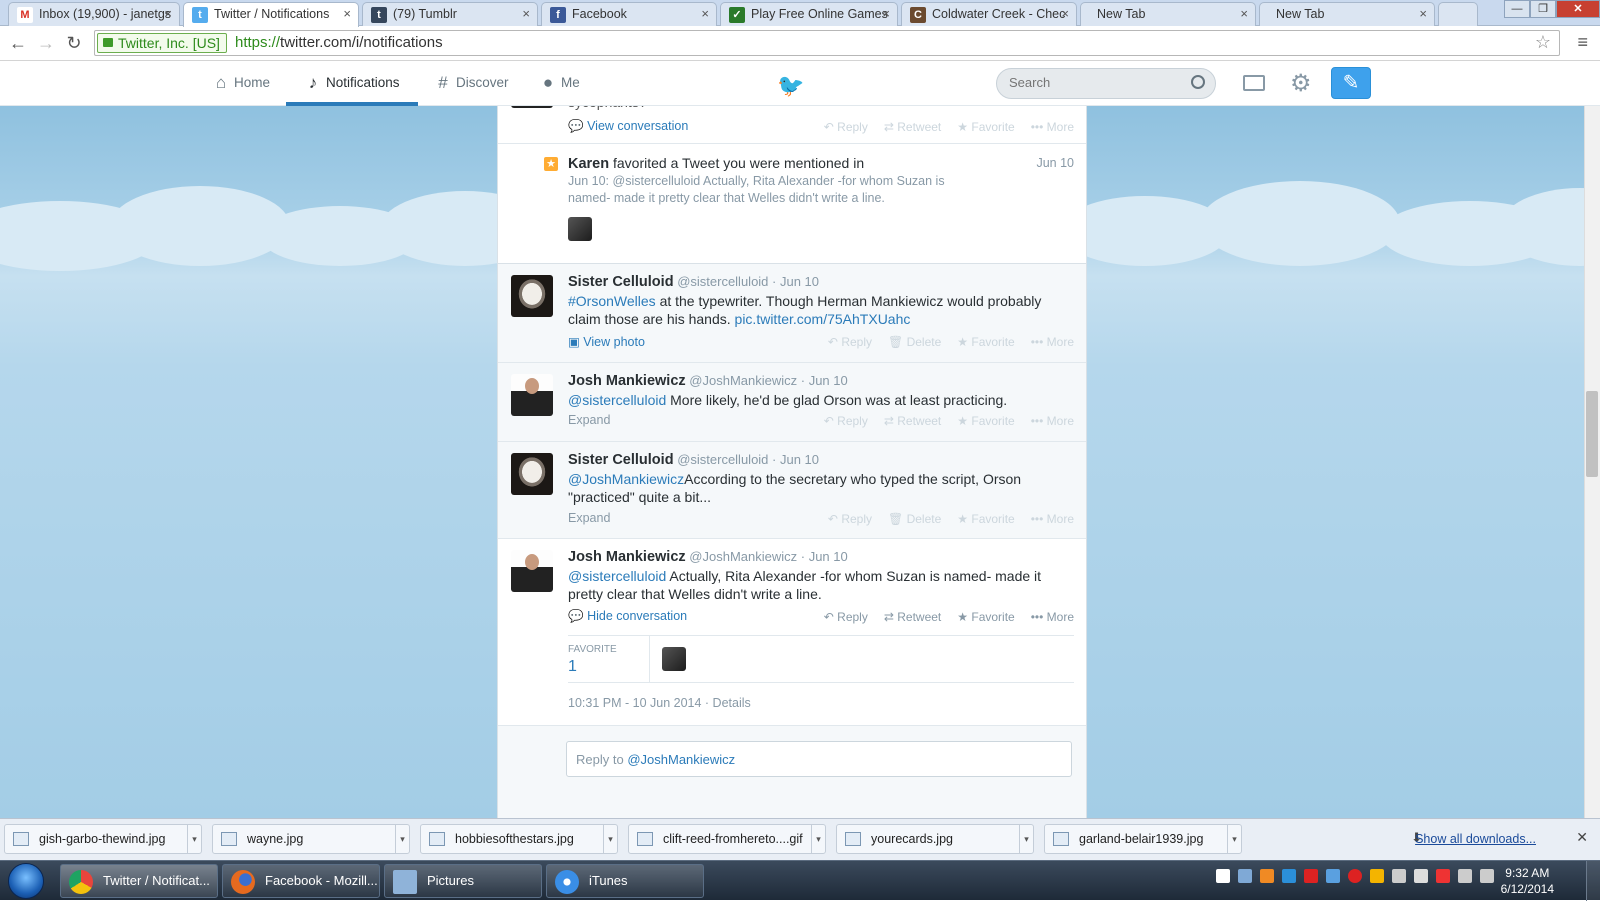 The image size is (1600, 901). I want to click on nav-notifications: ♪ Notifications, so click(352, 83).